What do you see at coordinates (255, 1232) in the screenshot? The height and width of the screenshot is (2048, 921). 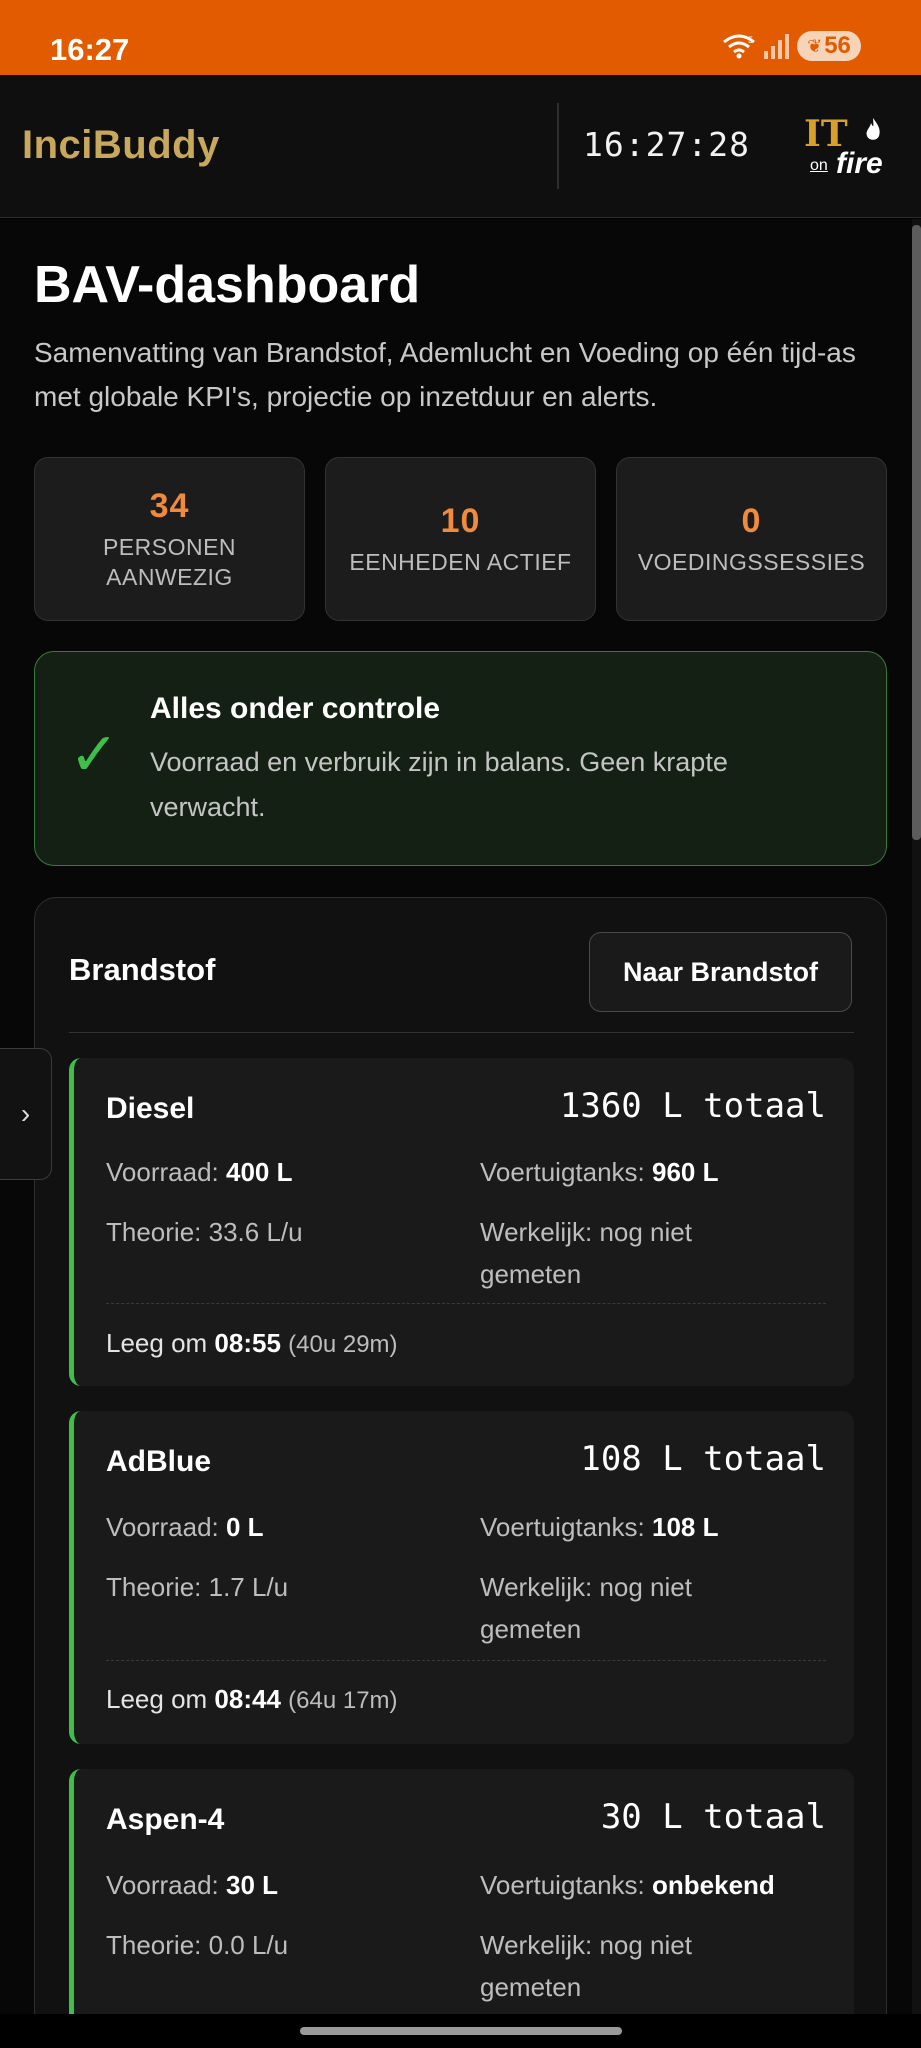 I see `theory-value: 33.6 L/u` at bounding box center [255, 1232].